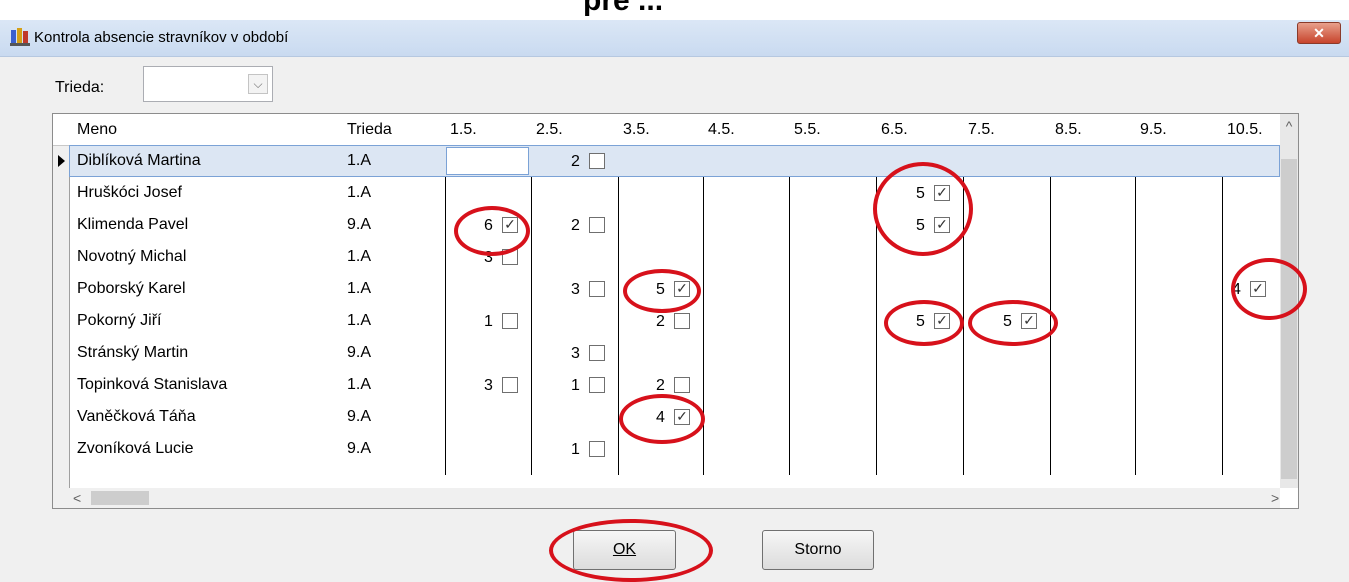  What do you see at coordinates (80, 87) in the screenshot?
I see `trieda-label: Trieda:` at bounding box center [80, 87].